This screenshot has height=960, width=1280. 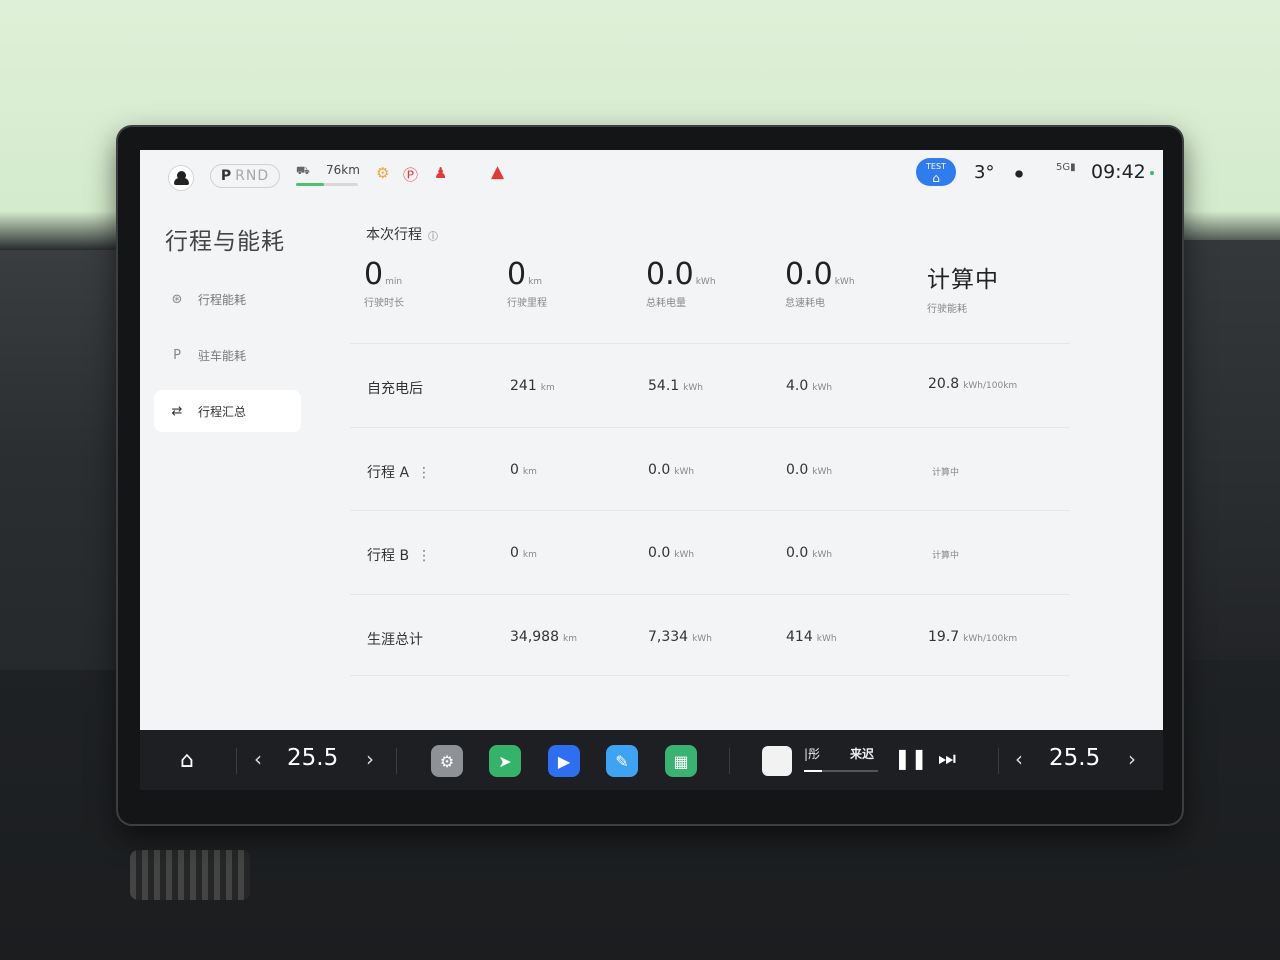 What do you see at coordinates (811, 637) in the screenshot?
I see `row-idle: 414 kWh` at bounding box center [811, 637].